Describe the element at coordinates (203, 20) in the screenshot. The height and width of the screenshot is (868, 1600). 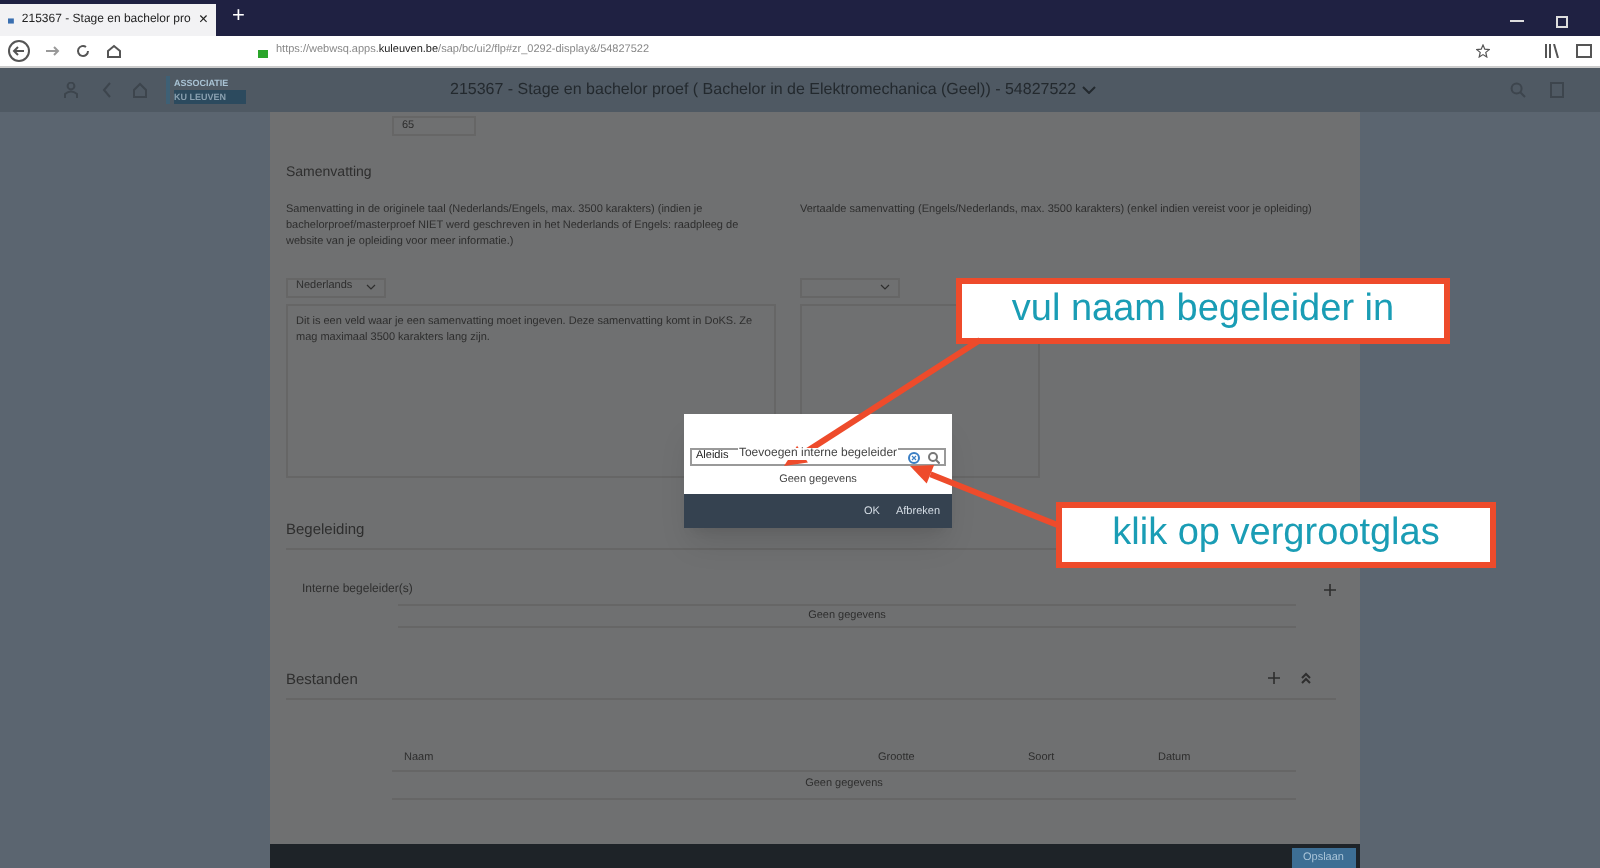
I see `close-icon: ×` at that location.